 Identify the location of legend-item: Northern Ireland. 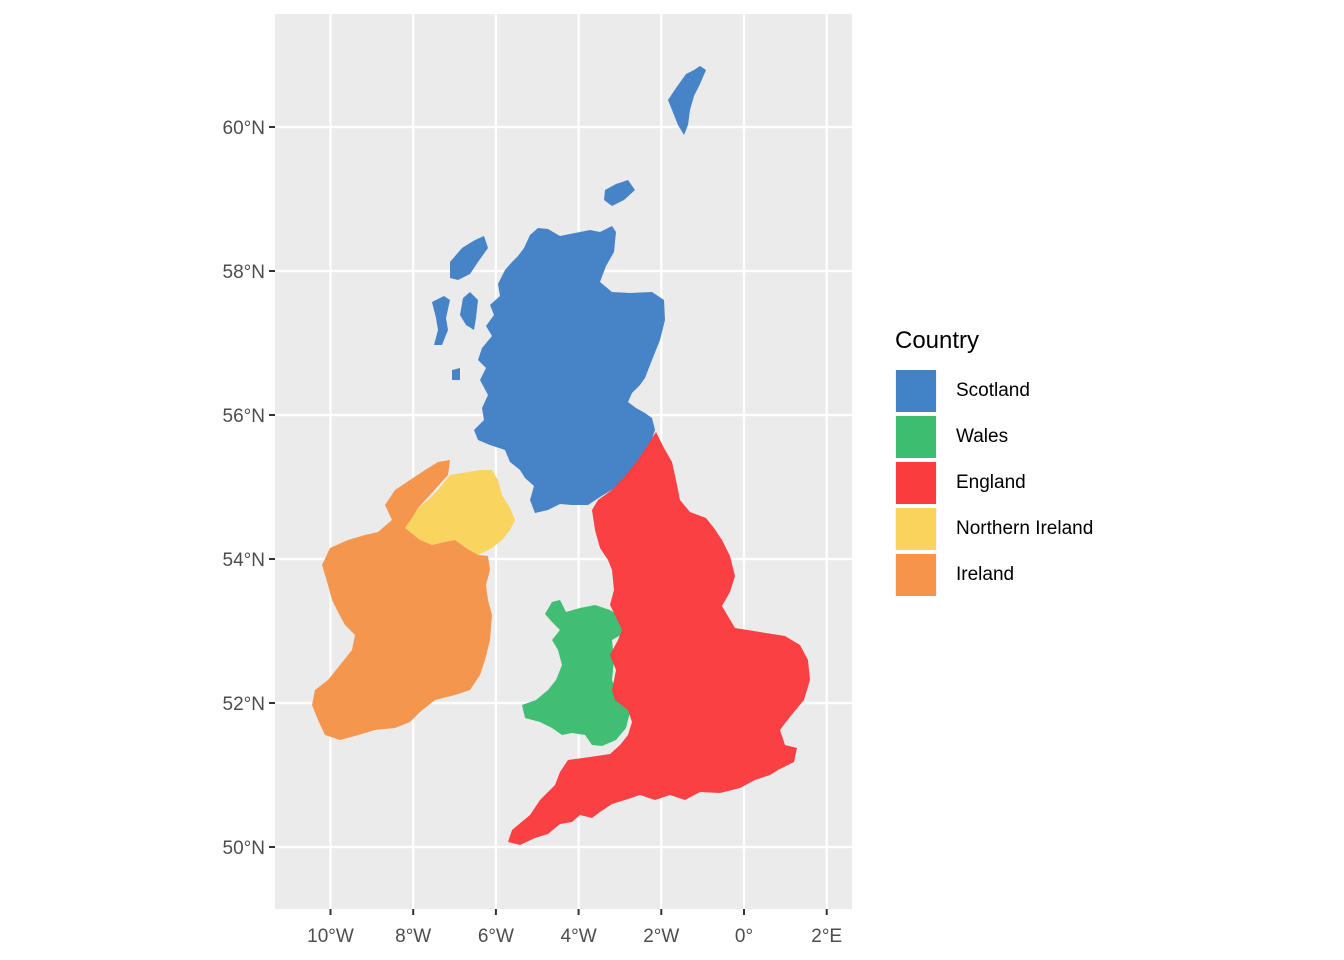
(994, 529).